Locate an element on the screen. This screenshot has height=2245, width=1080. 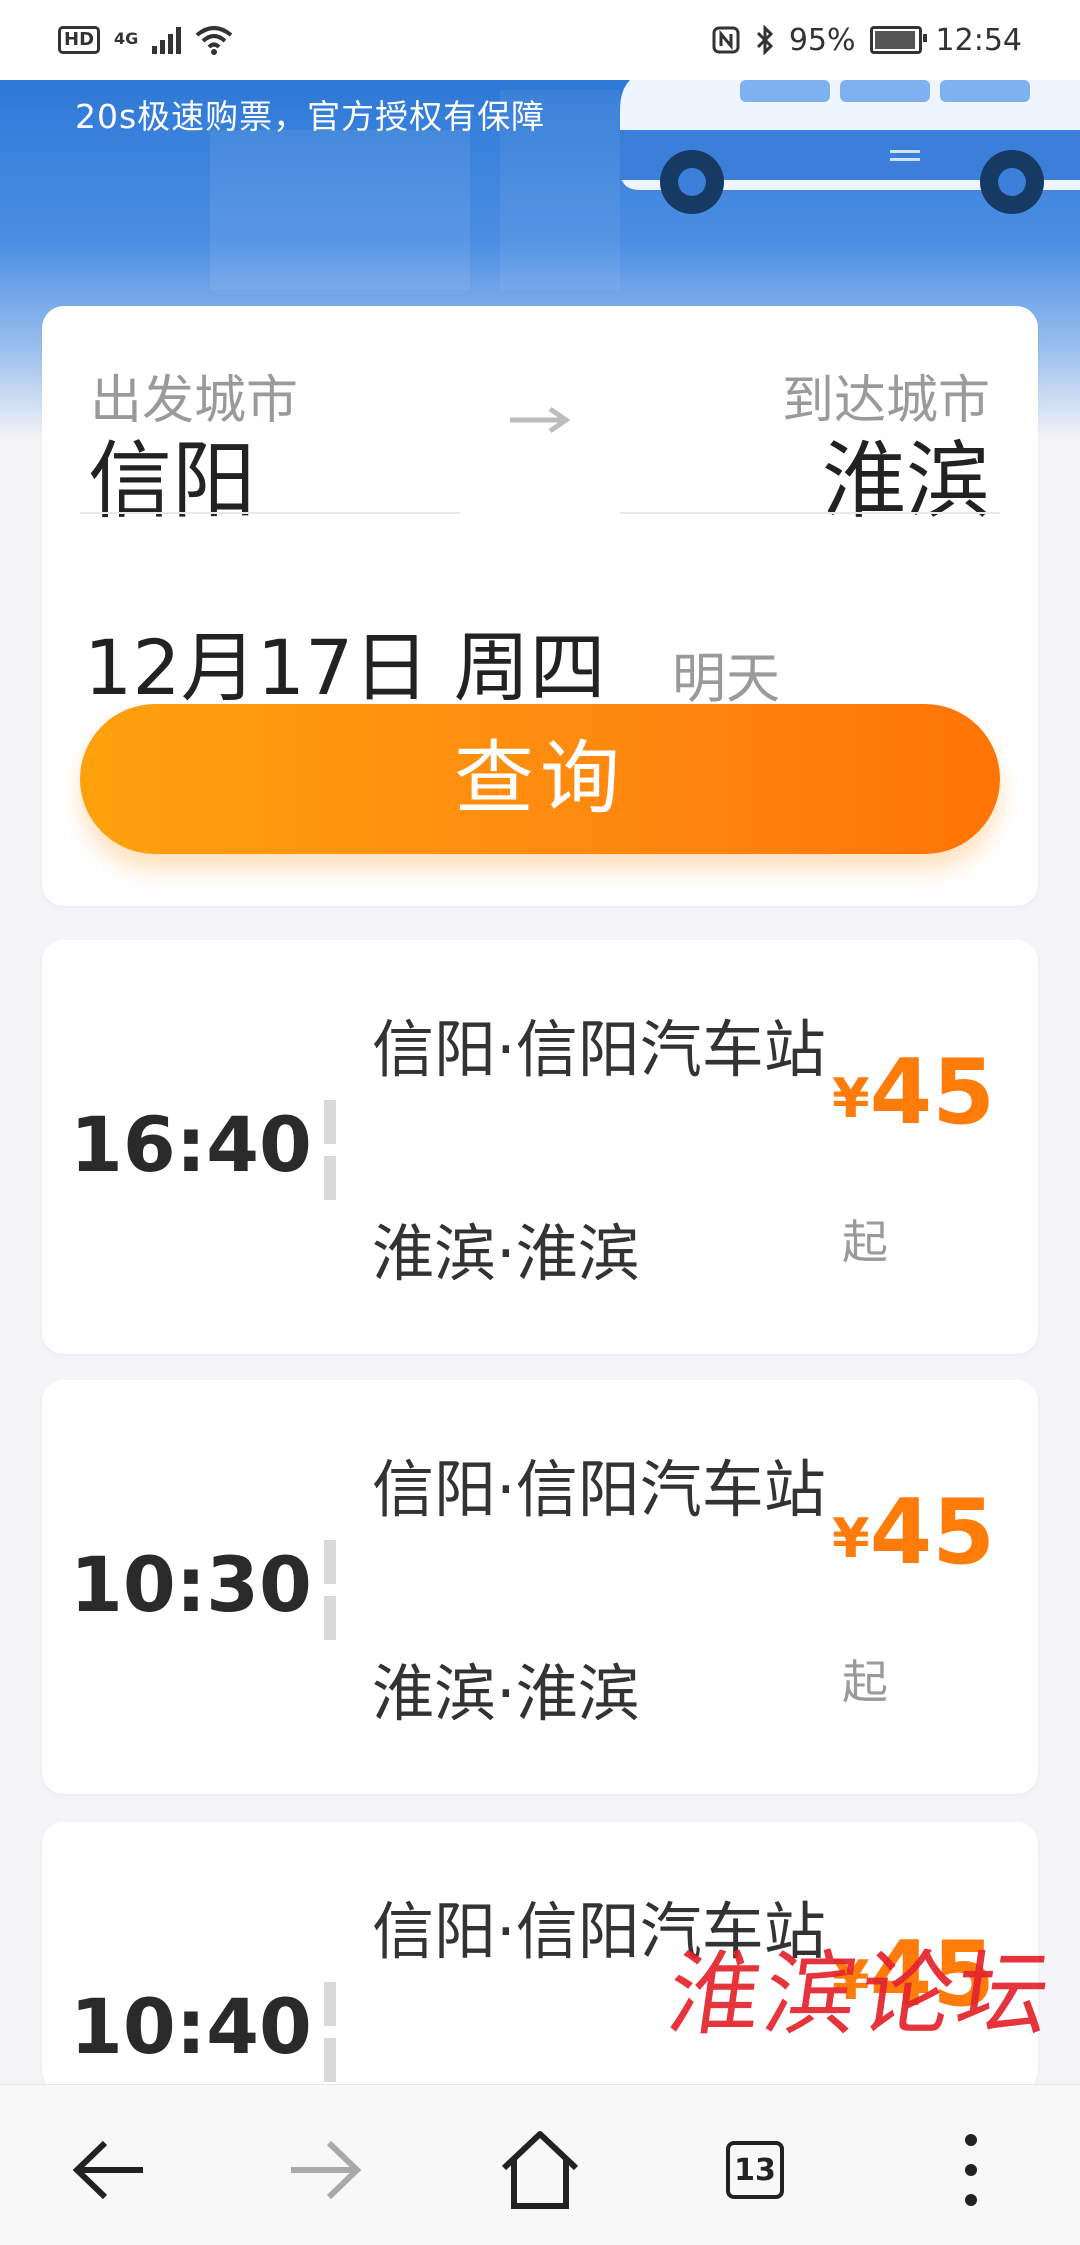
date-picker: 12月17日 周四 is located at coordinates (345, 661).